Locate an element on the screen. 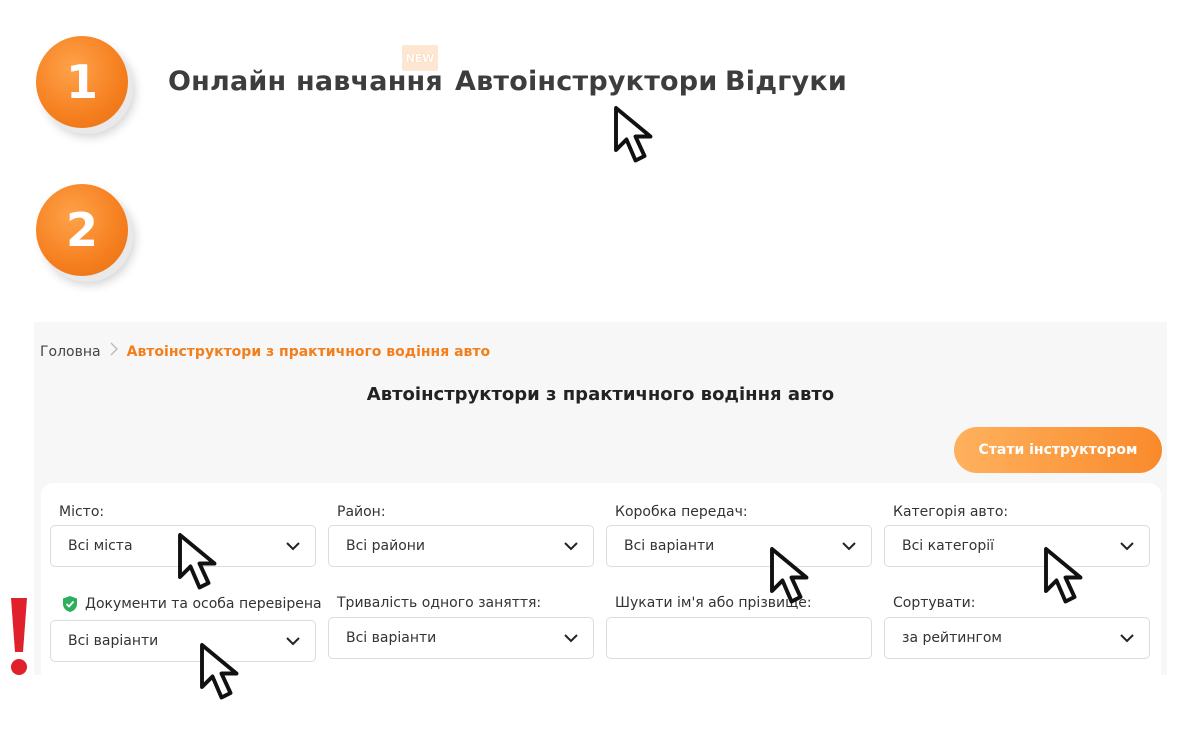 The width and height of the screenshot is (1200, 750). new-badge: NEW is located at coordinates (420, 58).